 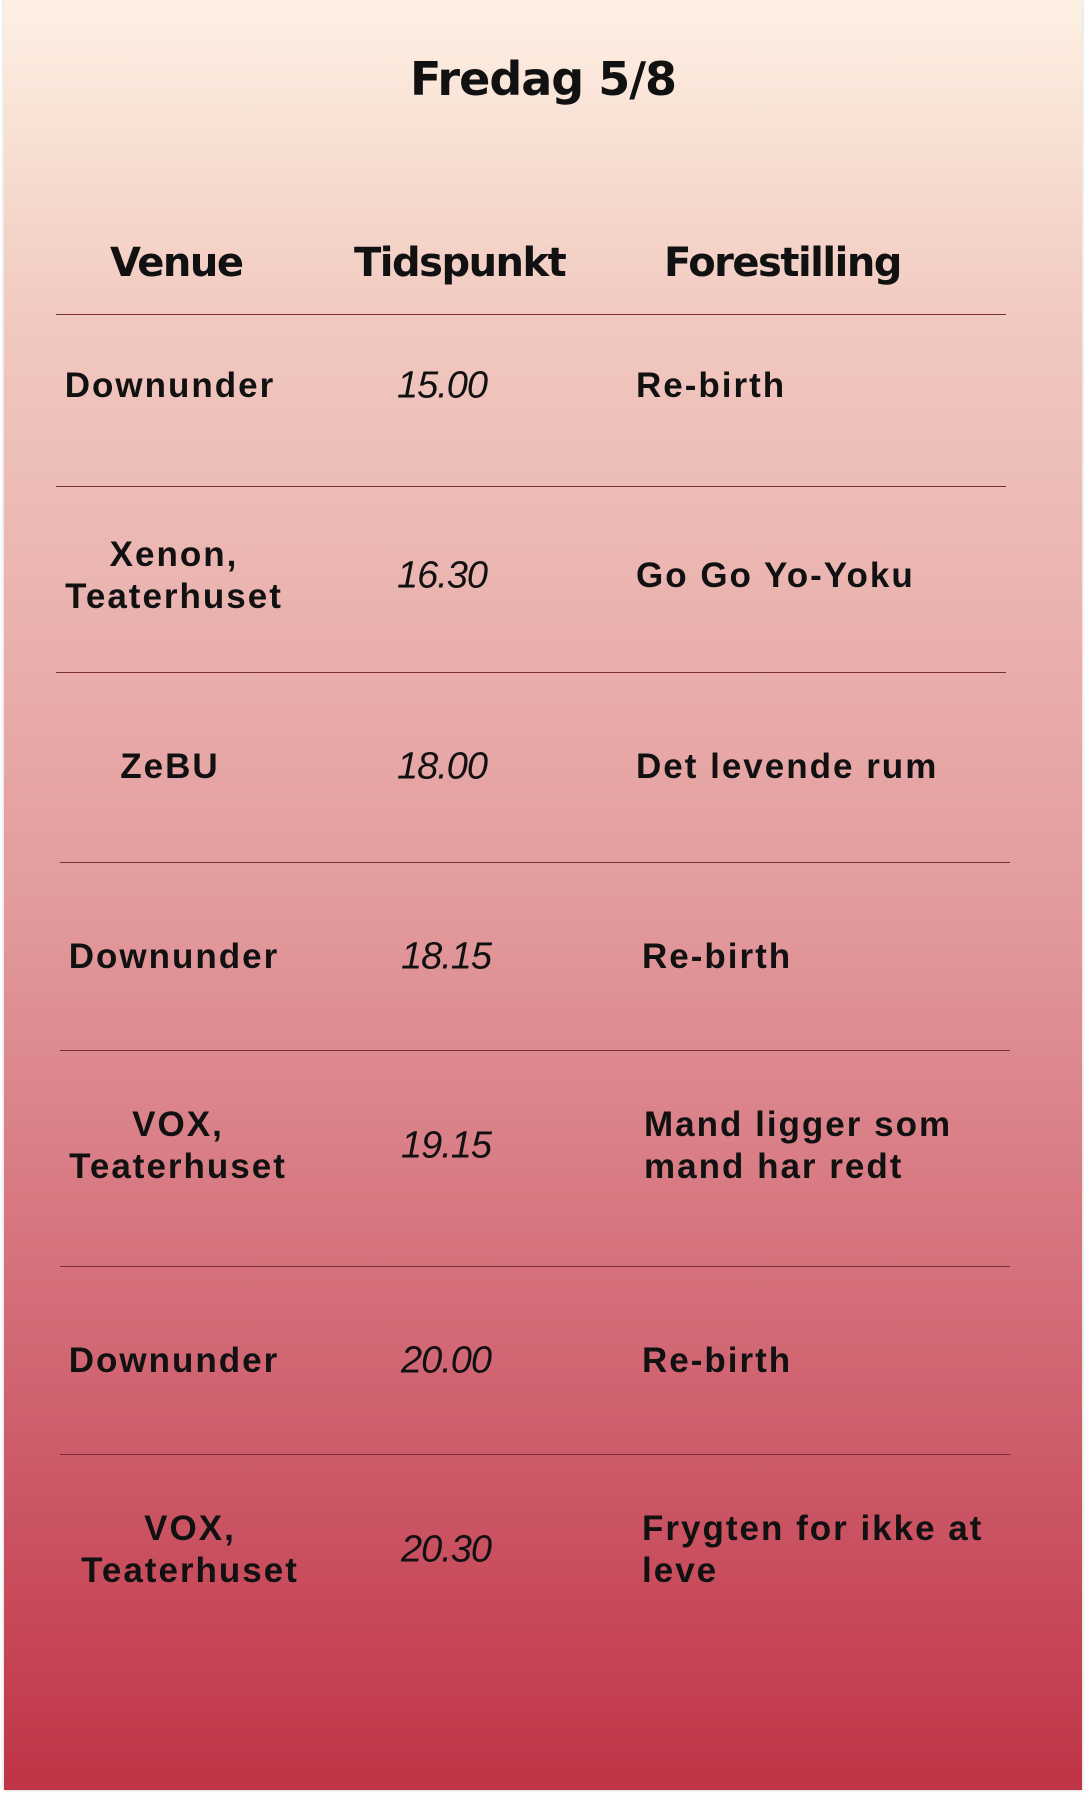 What do you see at coordinates (783, 263) in the screenshot?
I see `header-show: Forestilling` at bounding box center [783, 263].